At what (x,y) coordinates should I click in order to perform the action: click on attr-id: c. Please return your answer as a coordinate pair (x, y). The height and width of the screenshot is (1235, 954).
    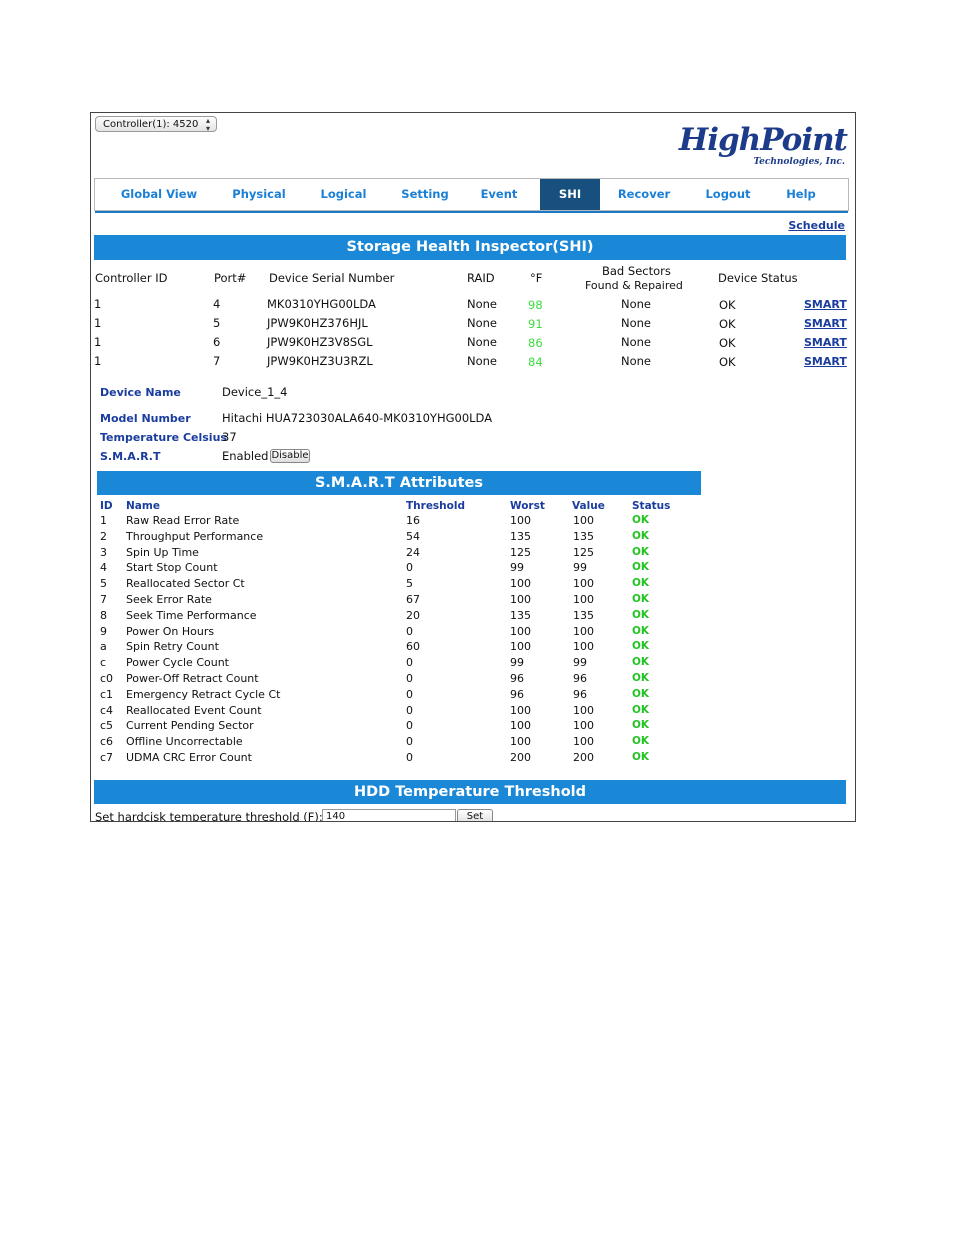
    Looking at the image, I should click on (103, 663).